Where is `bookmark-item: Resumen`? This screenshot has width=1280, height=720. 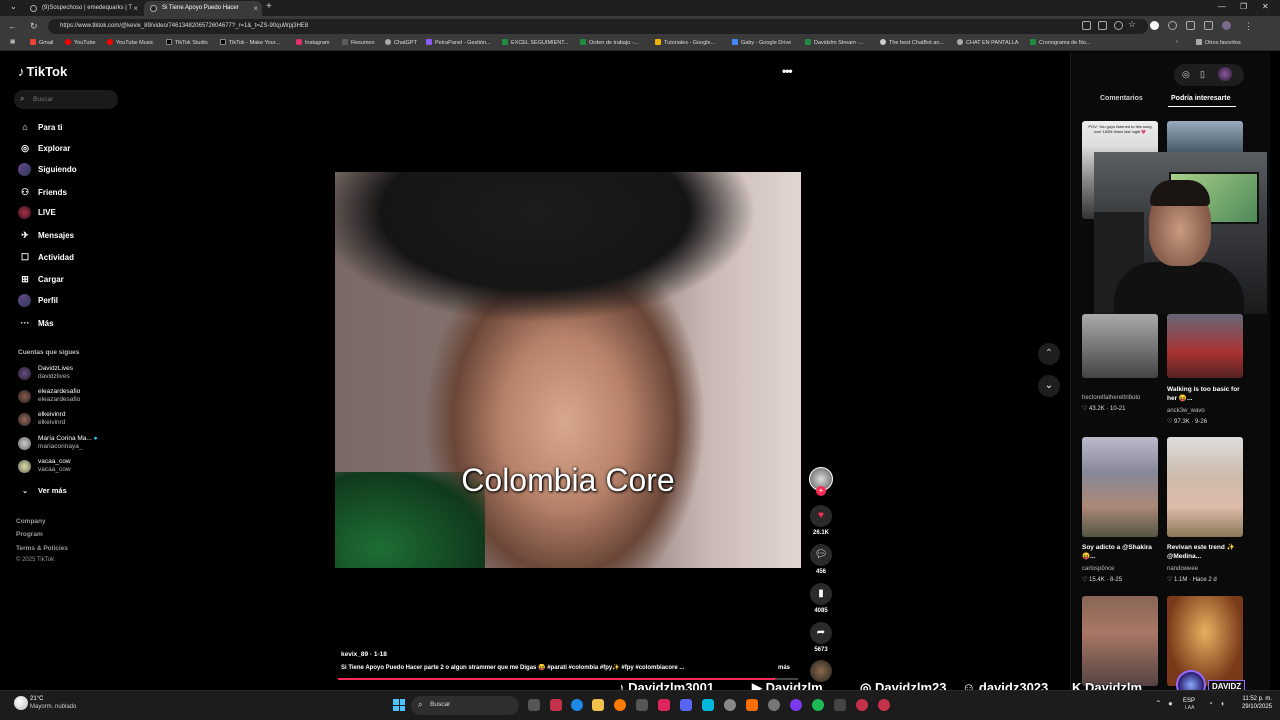
bookmark-item: Resumen is located at coordinates (358, 42).